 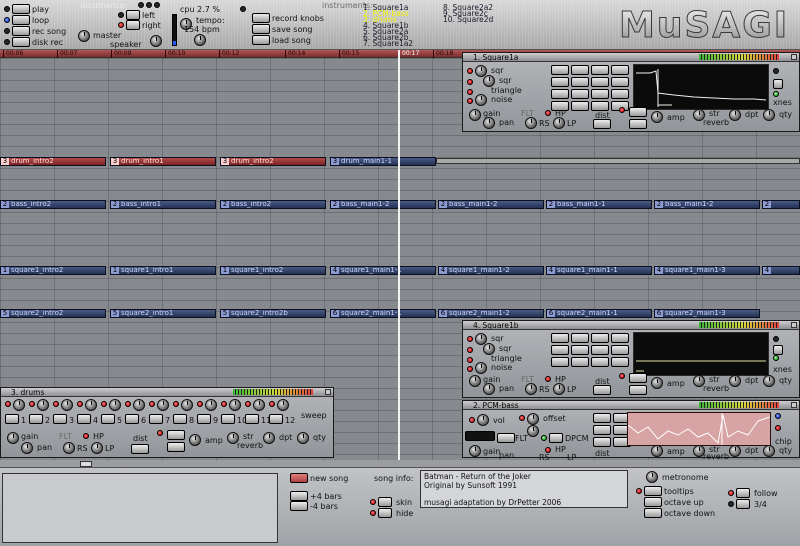 What do you see at coordinates (133, 25) in the screenshot?
I see `right-button` at bounding box center [133, 25].